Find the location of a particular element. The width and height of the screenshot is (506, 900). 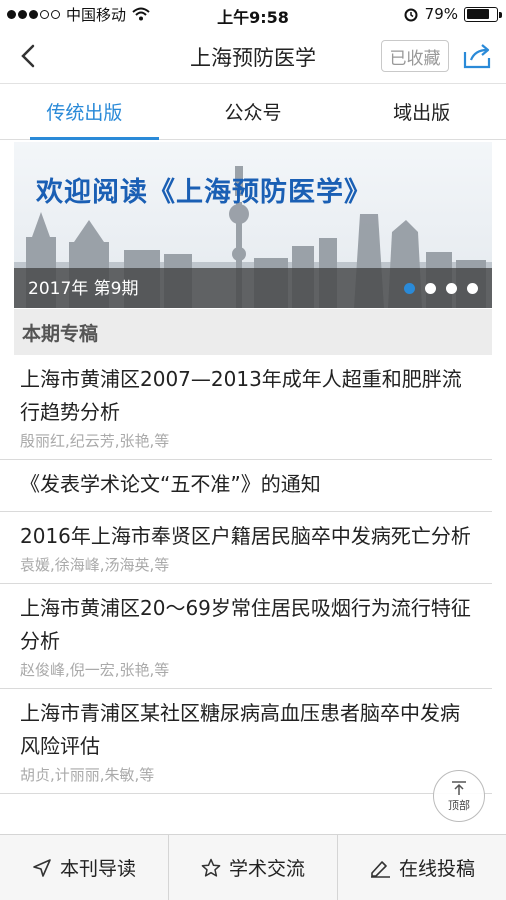

alarm-icon is located at coordinates (411, 15).